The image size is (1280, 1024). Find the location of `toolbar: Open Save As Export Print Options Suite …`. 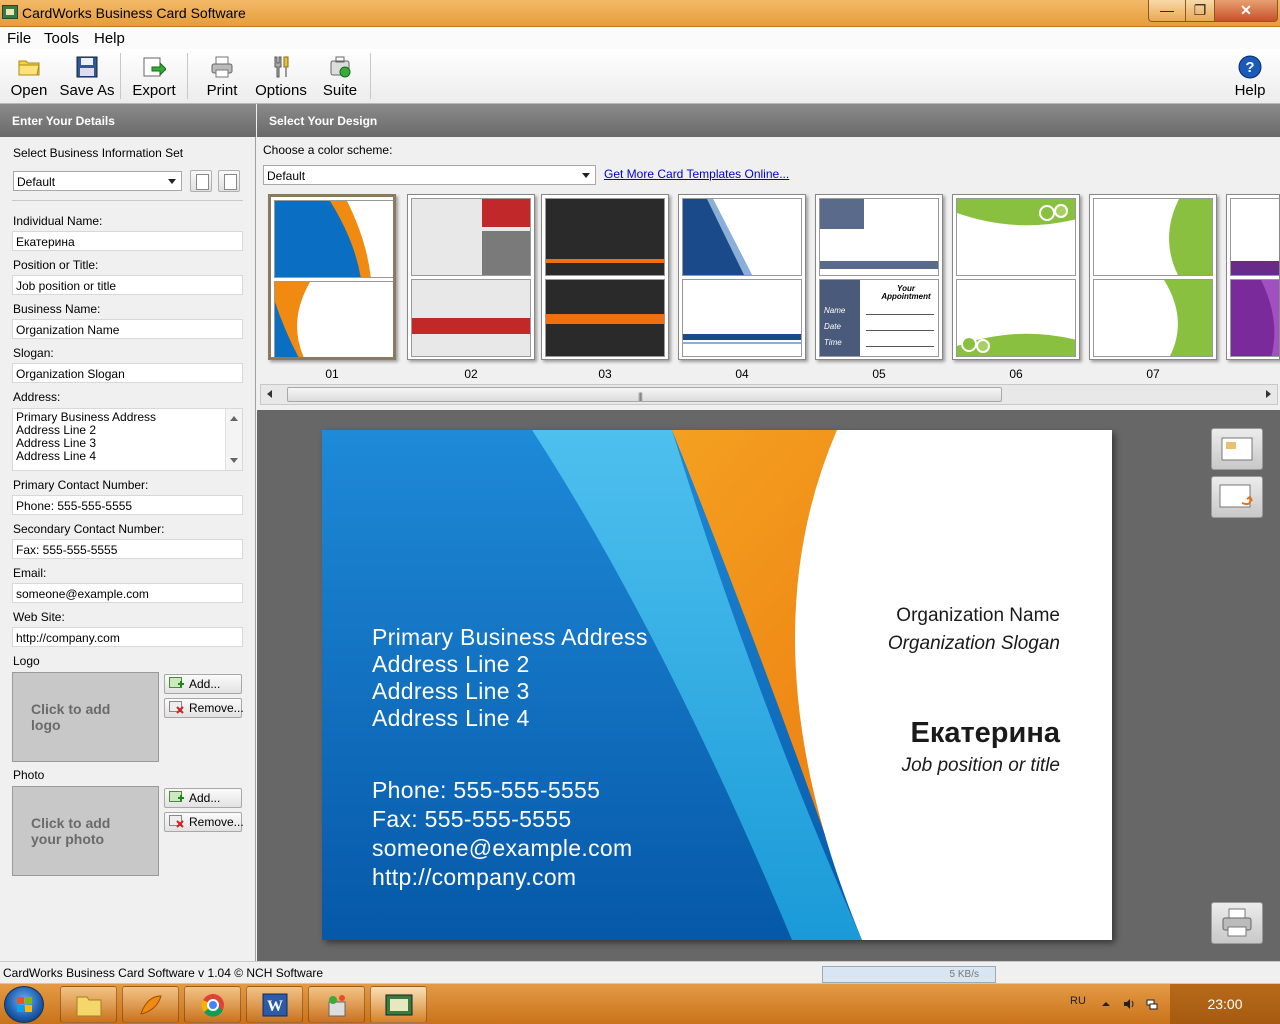

toolbar: Open Save As Export Print Options Suite … is located at coordinates (640, 76).